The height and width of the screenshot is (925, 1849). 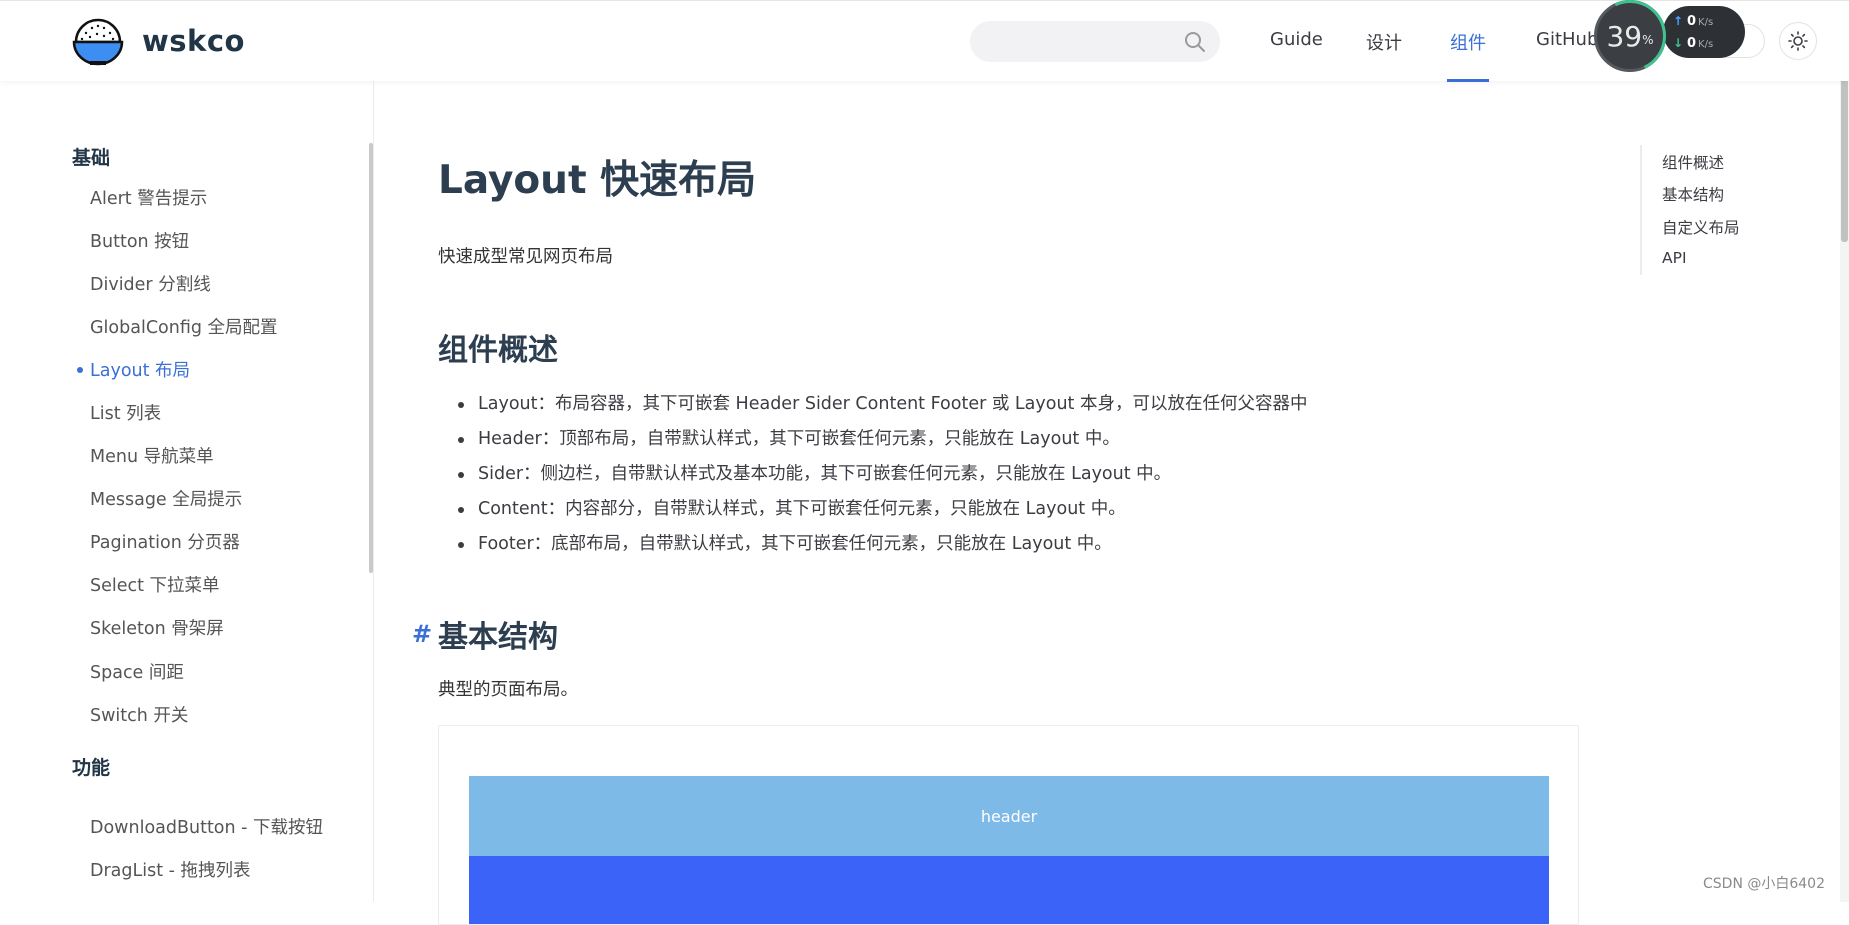 I want to click on demo-header-label: header, so click(x=1009, y=816).